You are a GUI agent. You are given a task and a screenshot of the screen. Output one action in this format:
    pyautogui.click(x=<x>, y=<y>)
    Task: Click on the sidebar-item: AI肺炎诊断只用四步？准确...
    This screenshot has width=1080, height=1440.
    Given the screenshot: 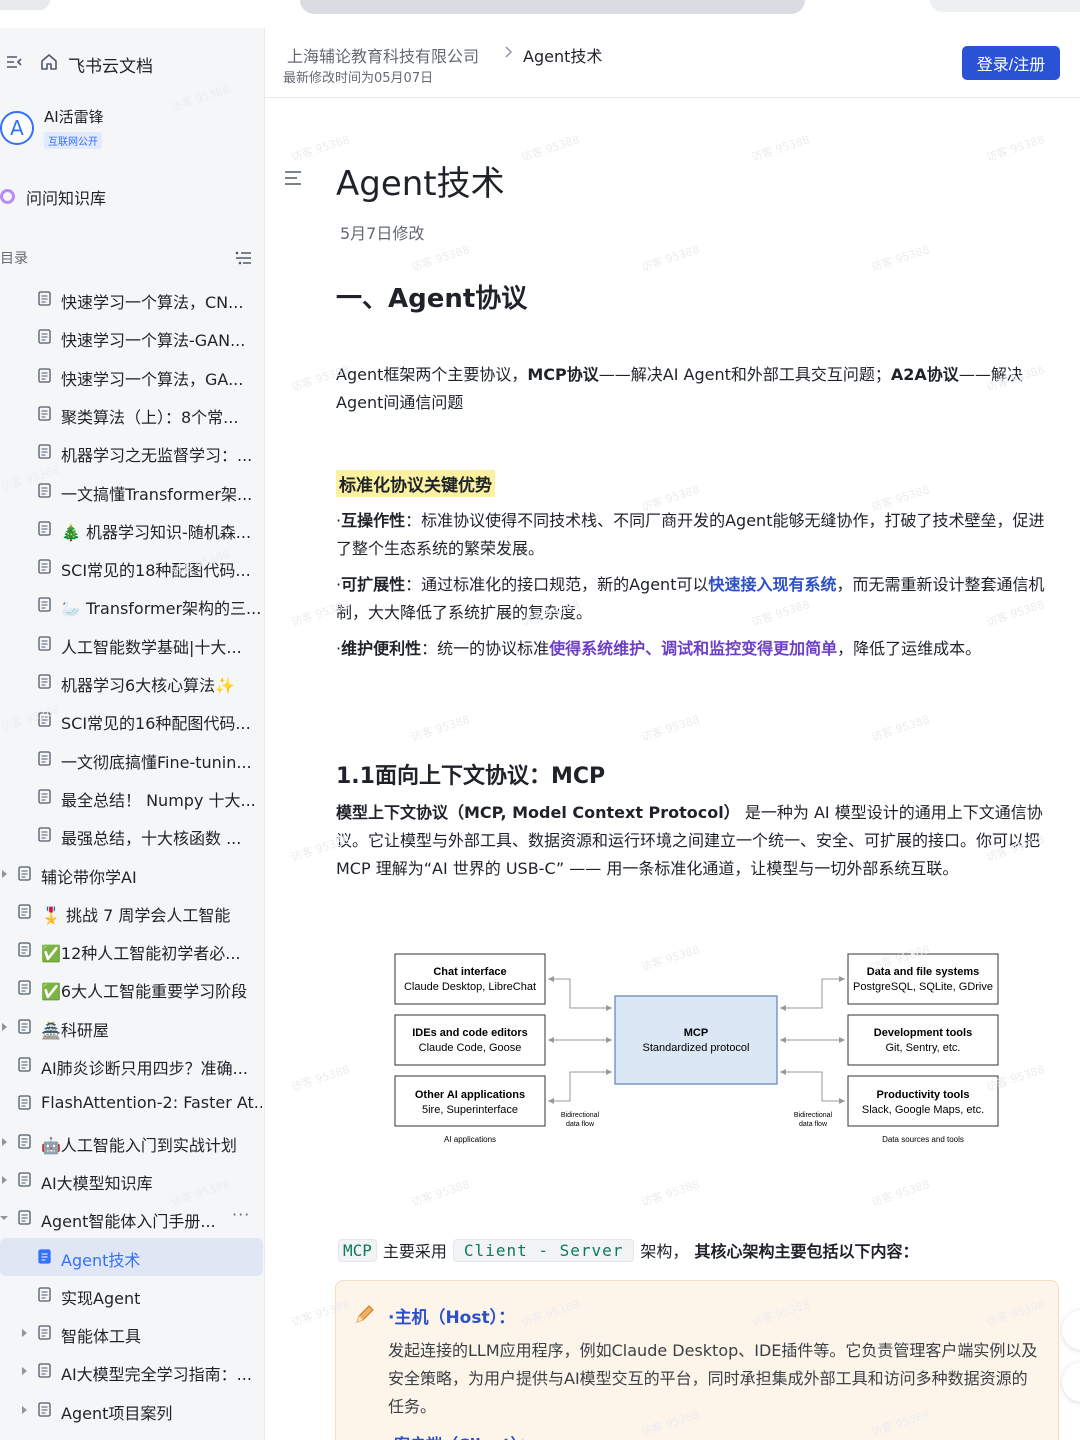 What is the action you would take?
    pyautogui.click(x=132, y=1065)
    